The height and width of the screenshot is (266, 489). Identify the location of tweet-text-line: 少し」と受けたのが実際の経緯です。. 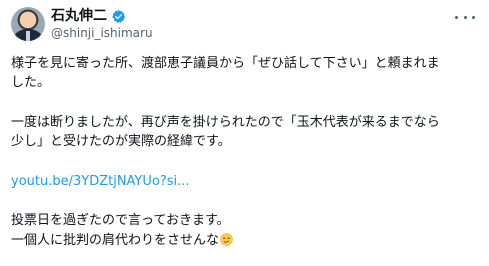
(121, 141).